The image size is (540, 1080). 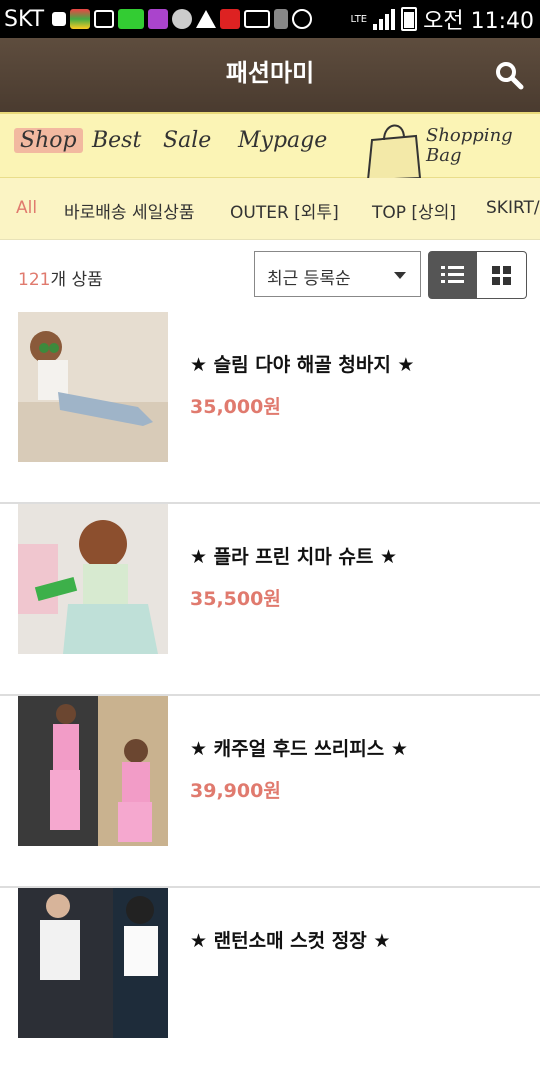 I want to click on grid-view-button, so click(x=502, y=275).